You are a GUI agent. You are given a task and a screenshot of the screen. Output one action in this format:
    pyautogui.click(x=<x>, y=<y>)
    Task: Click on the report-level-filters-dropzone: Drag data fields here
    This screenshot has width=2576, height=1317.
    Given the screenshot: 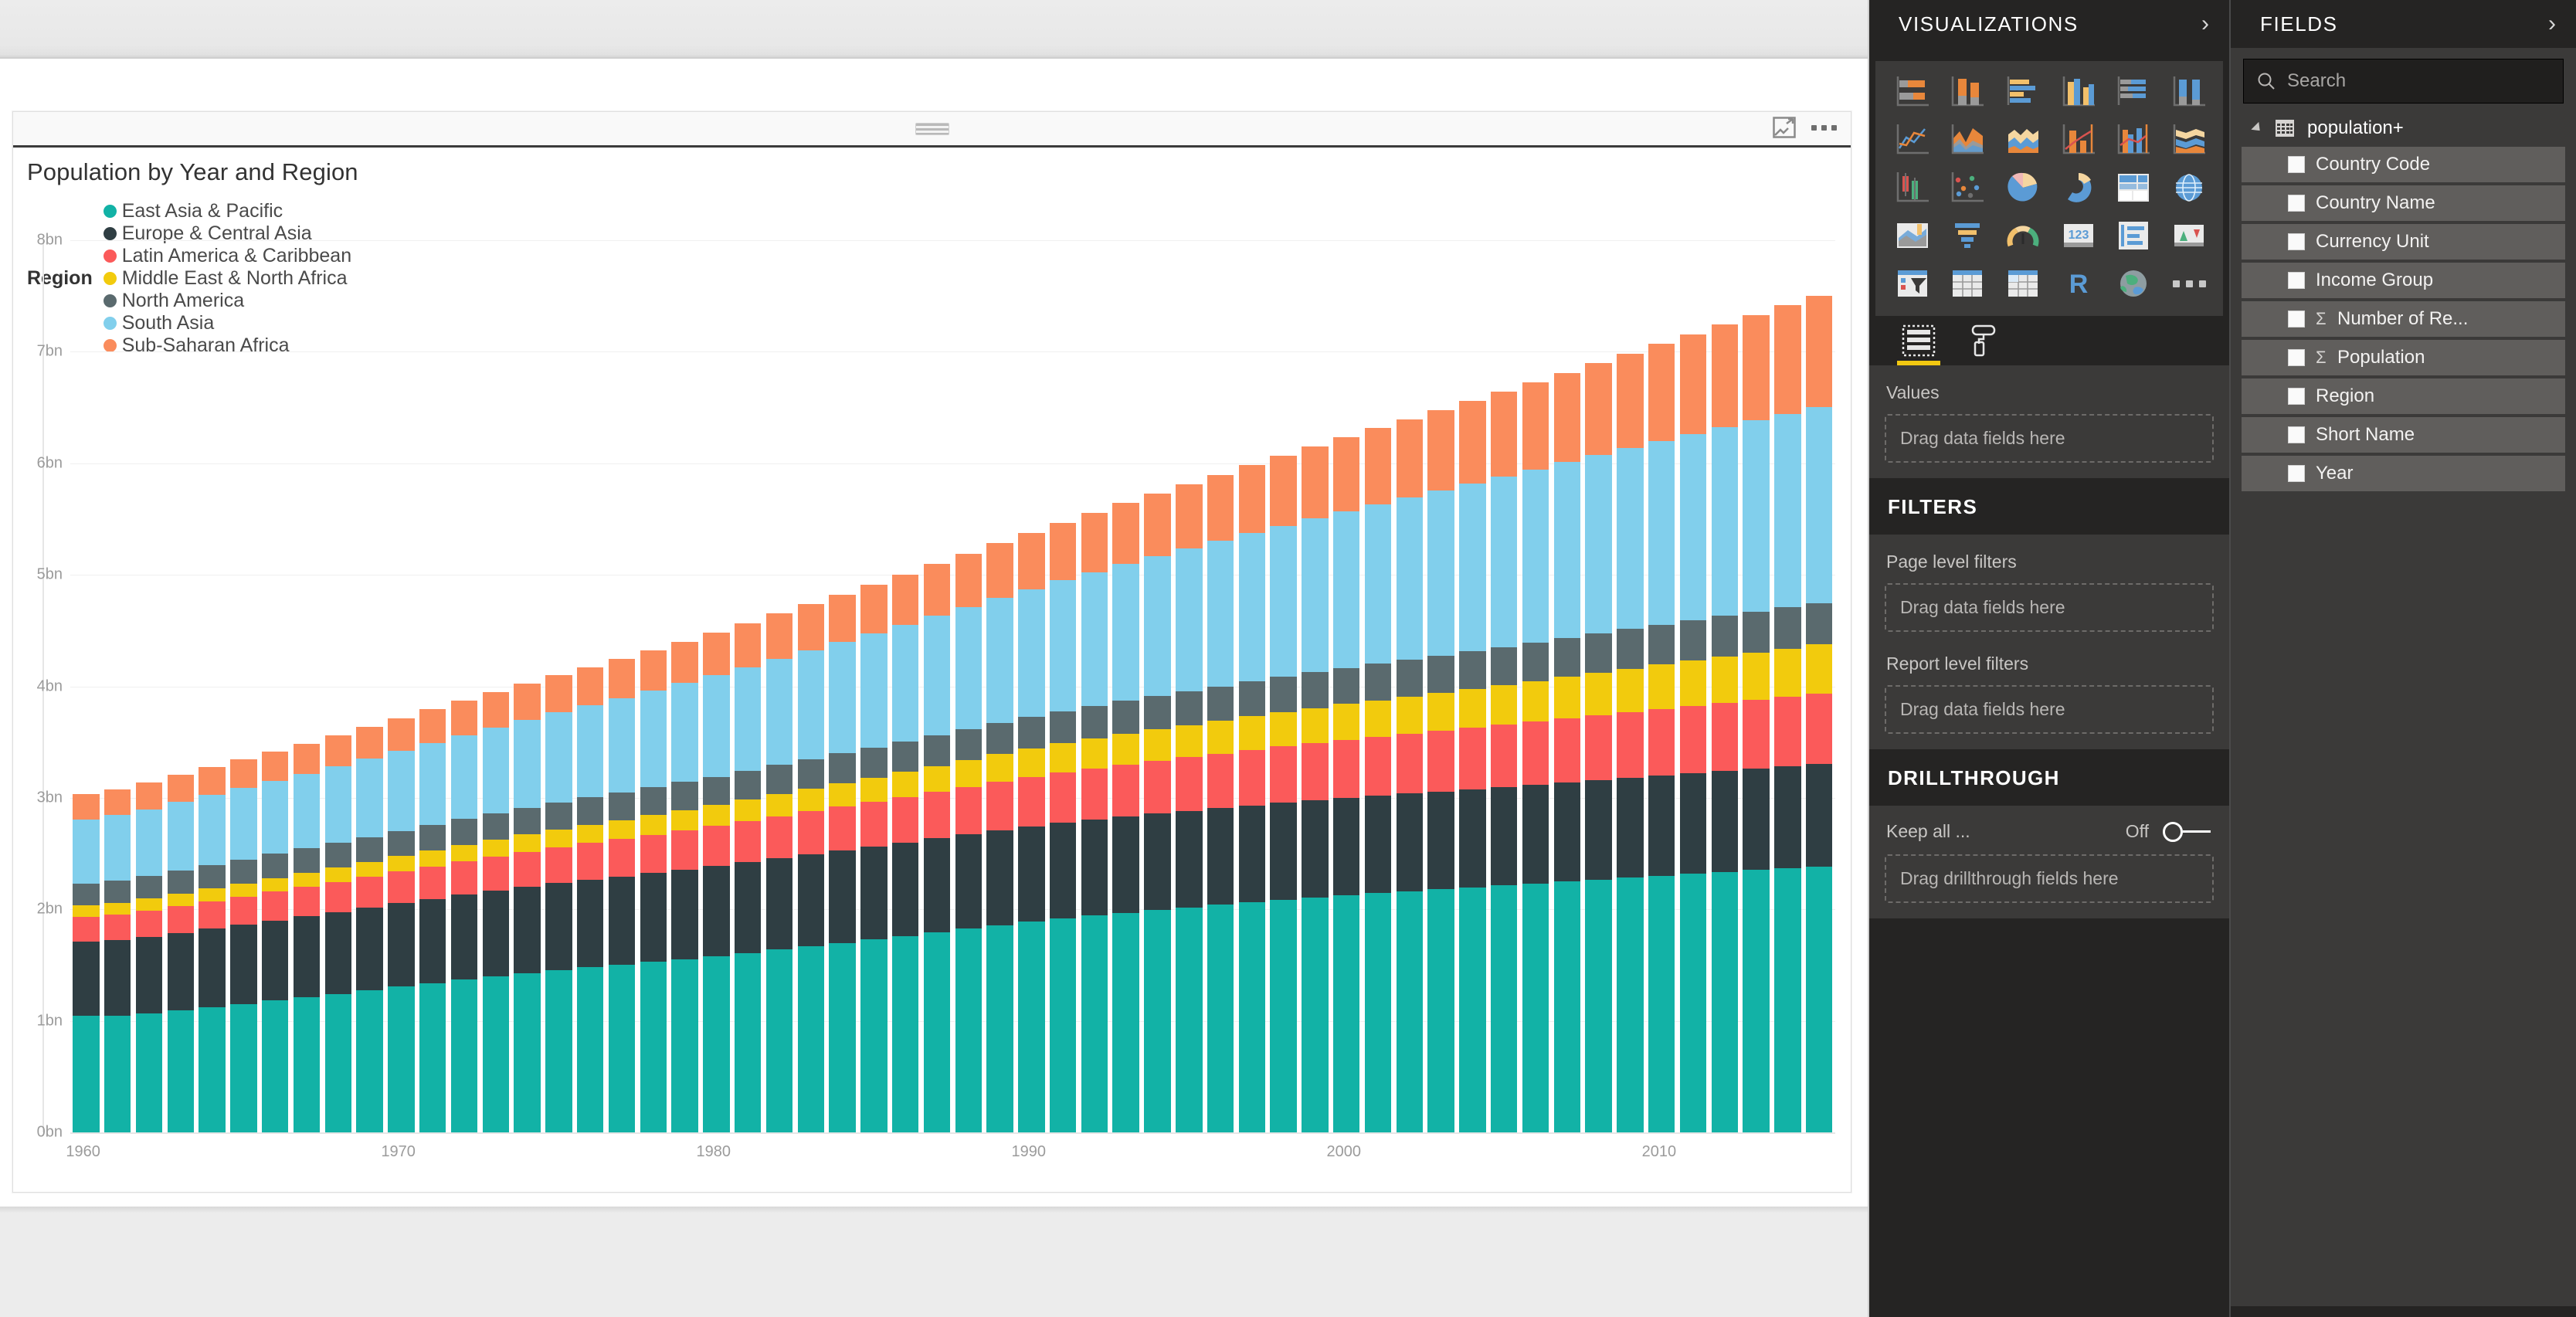 What is the action you would take?
    pyautogui.click(x=2049, y=710)
    